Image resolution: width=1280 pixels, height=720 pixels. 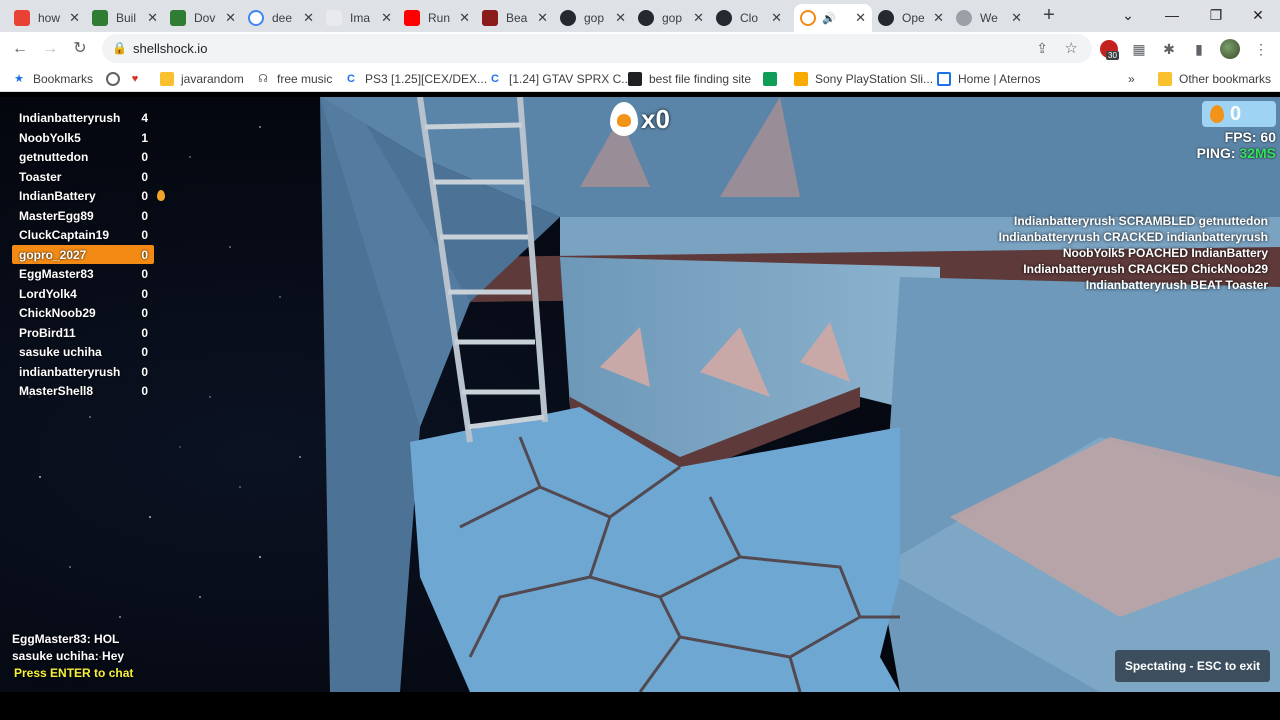 I want to click on lock-icon: 🔒, so click(x=119, y=48).